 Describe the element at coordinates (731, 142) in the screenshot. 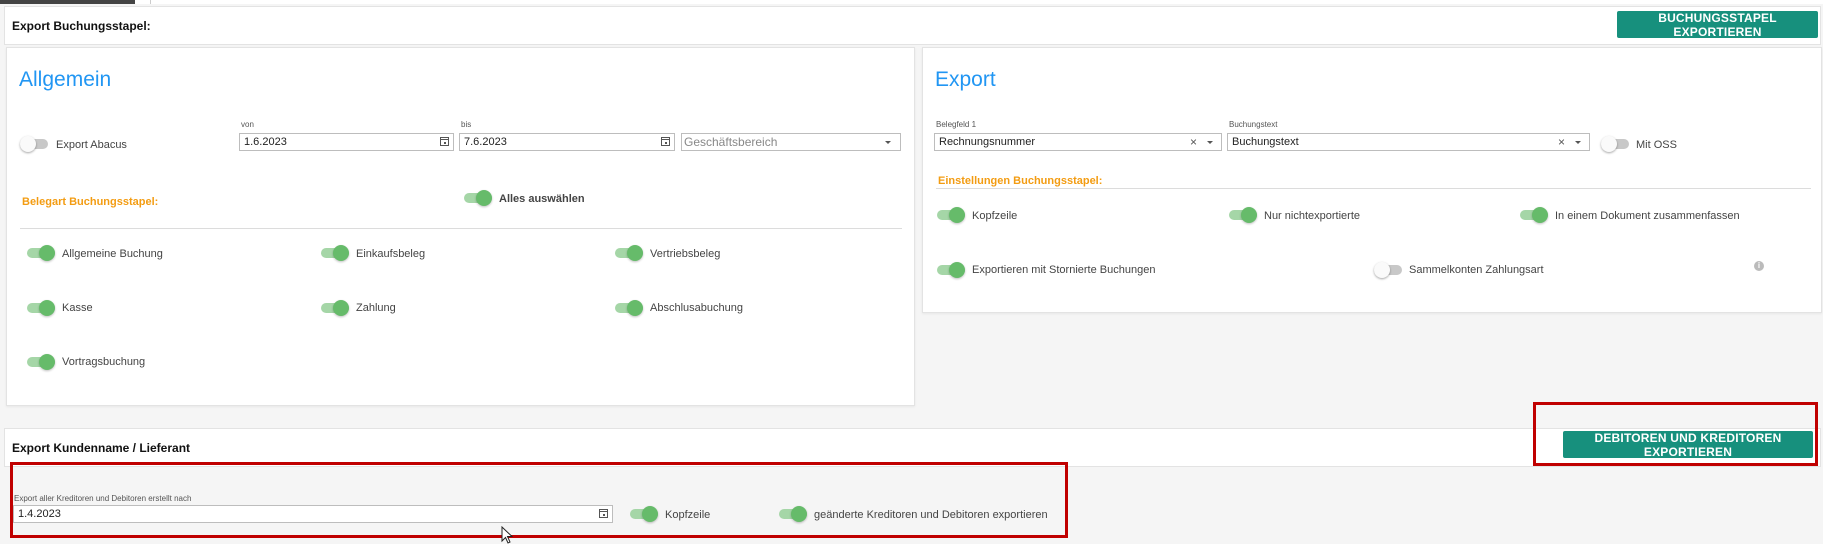

I see `geschaeftsbereich-placeholder: Geschäftsbereich` at that location.